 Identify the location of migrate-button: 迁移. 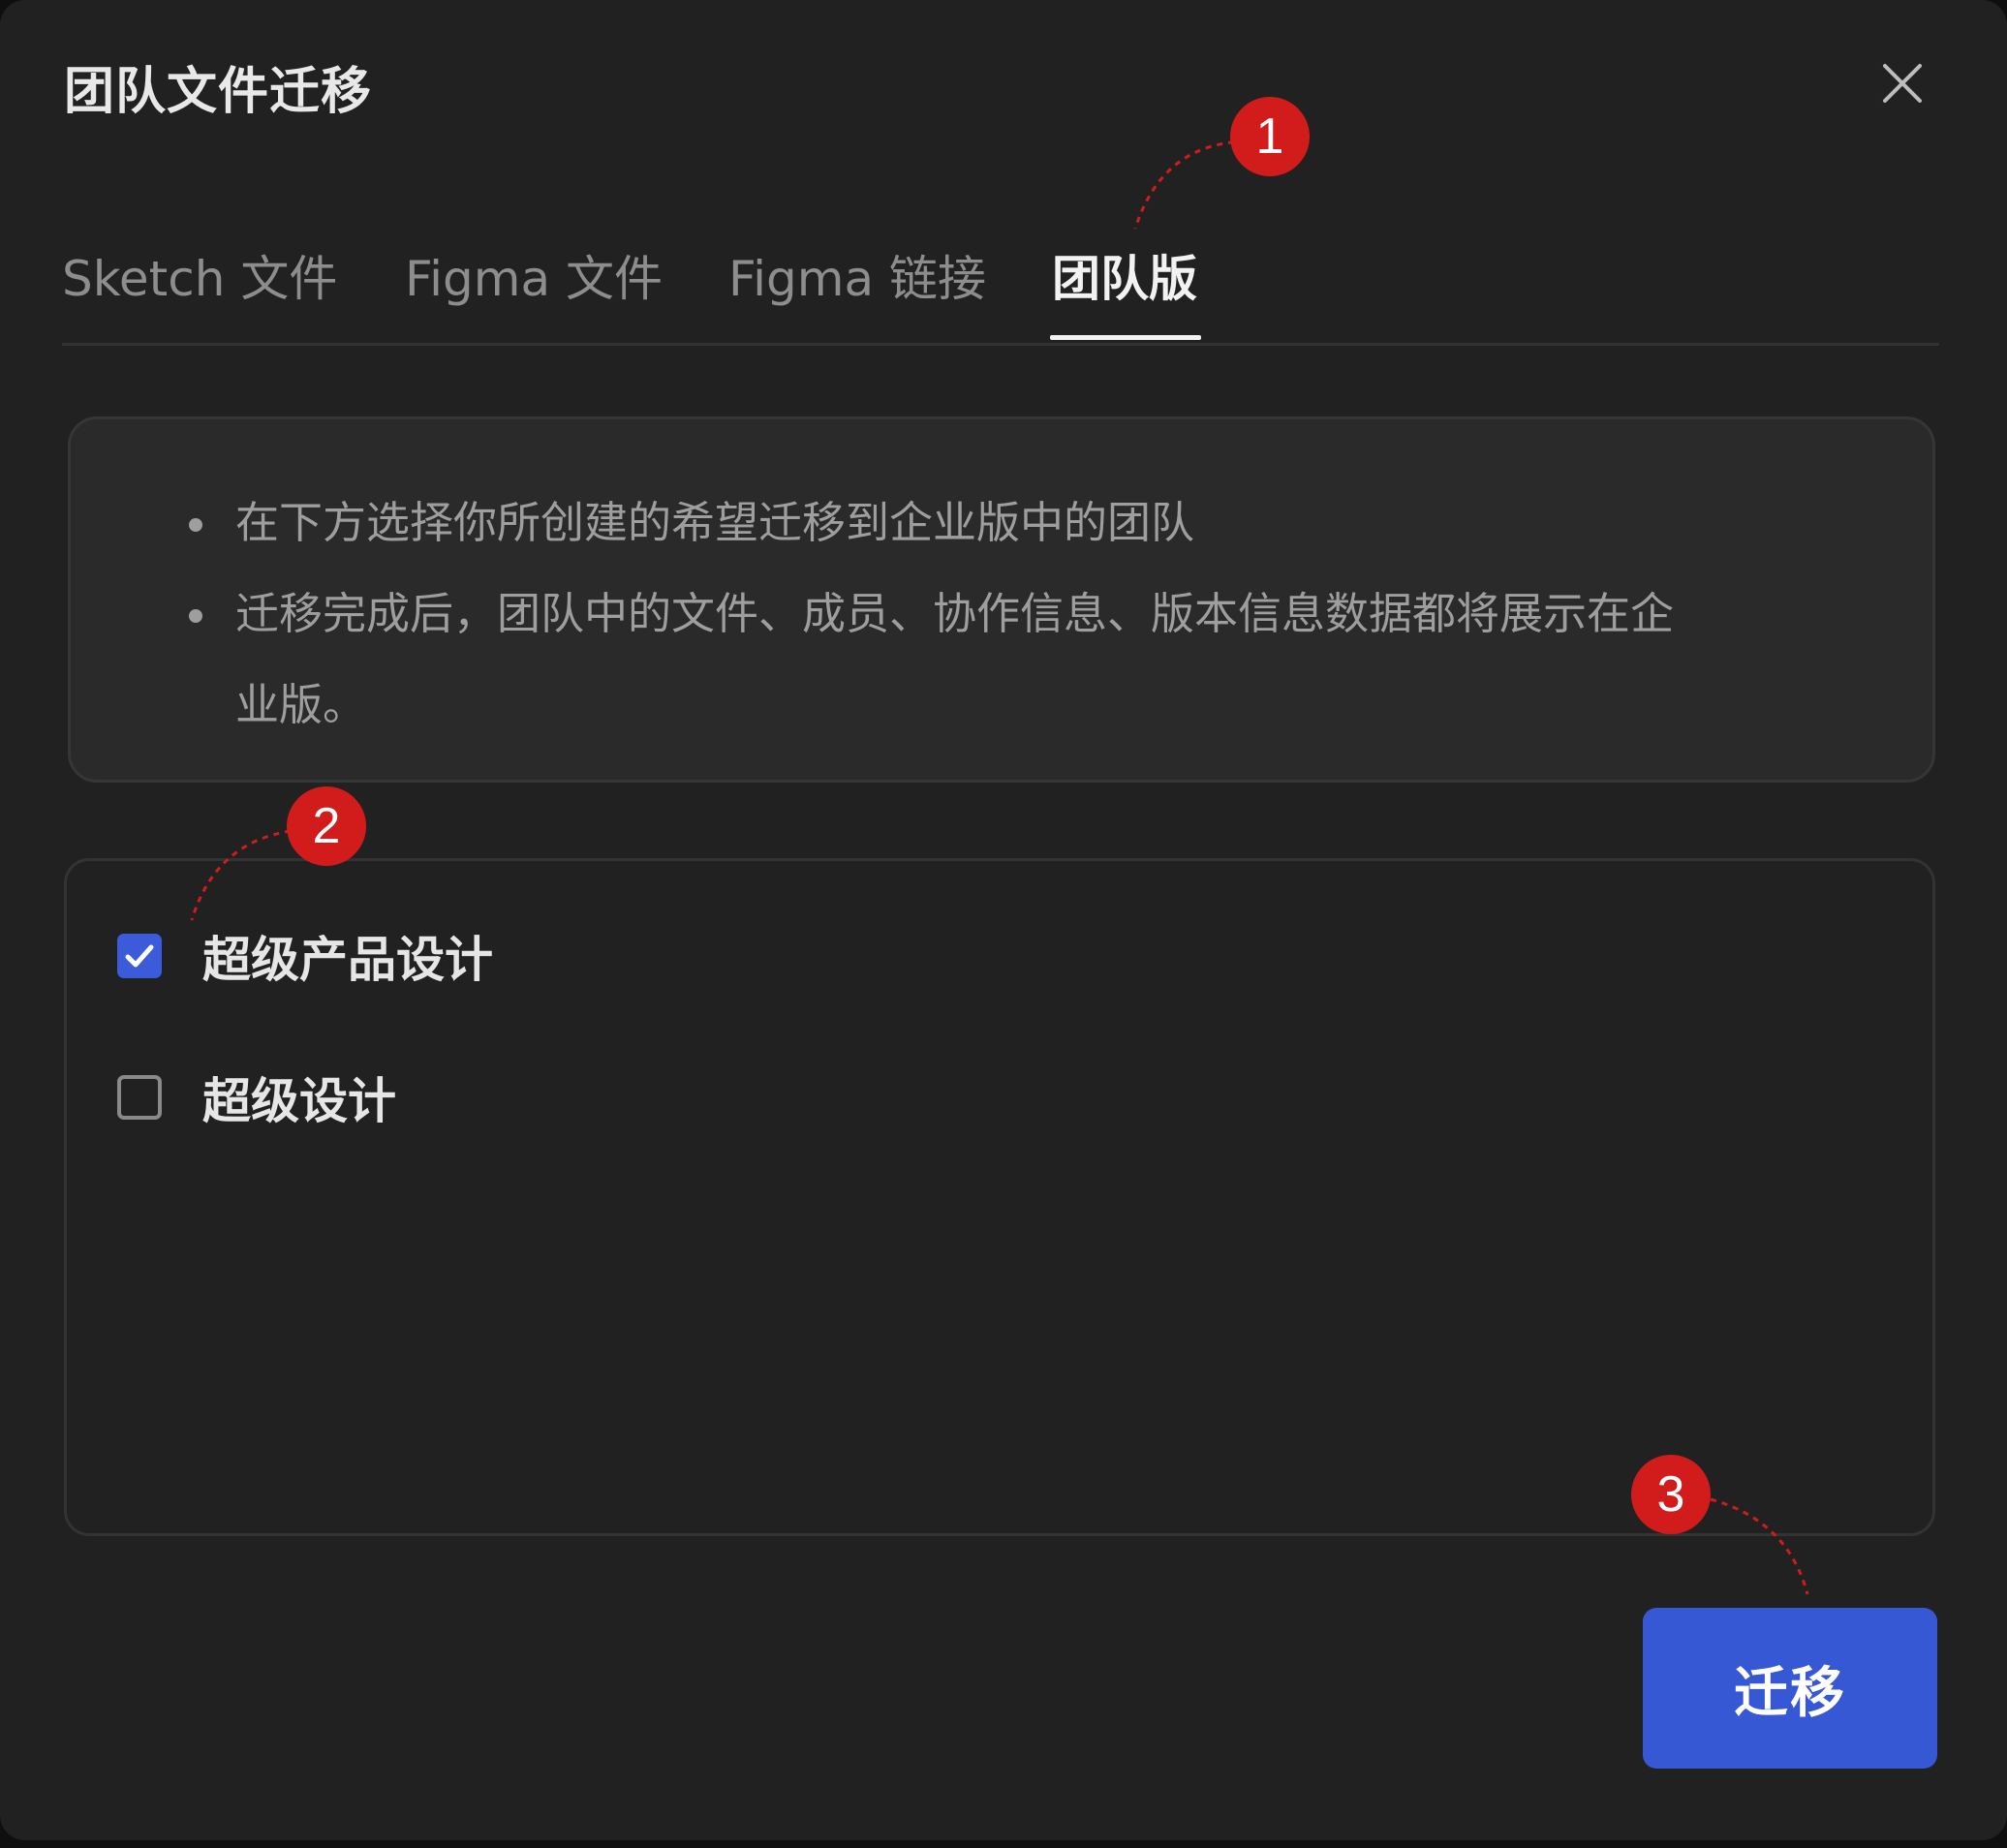
(1790, 1688).